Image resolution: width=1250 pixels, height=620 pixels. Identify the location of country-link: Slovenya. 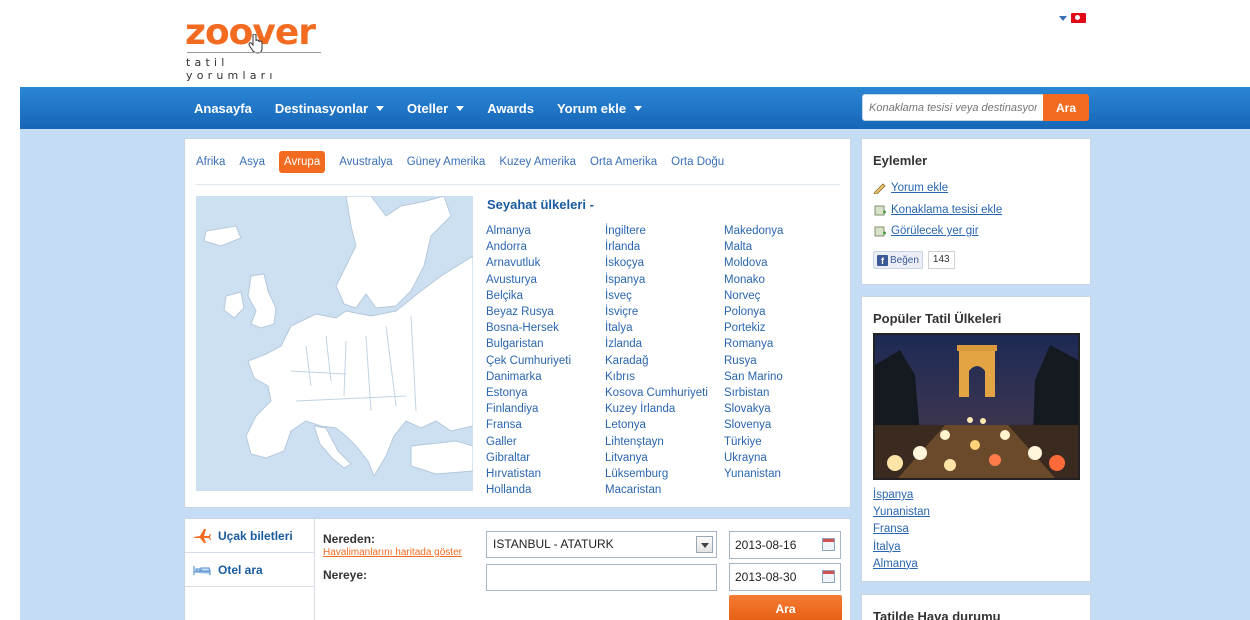
(753, 425).